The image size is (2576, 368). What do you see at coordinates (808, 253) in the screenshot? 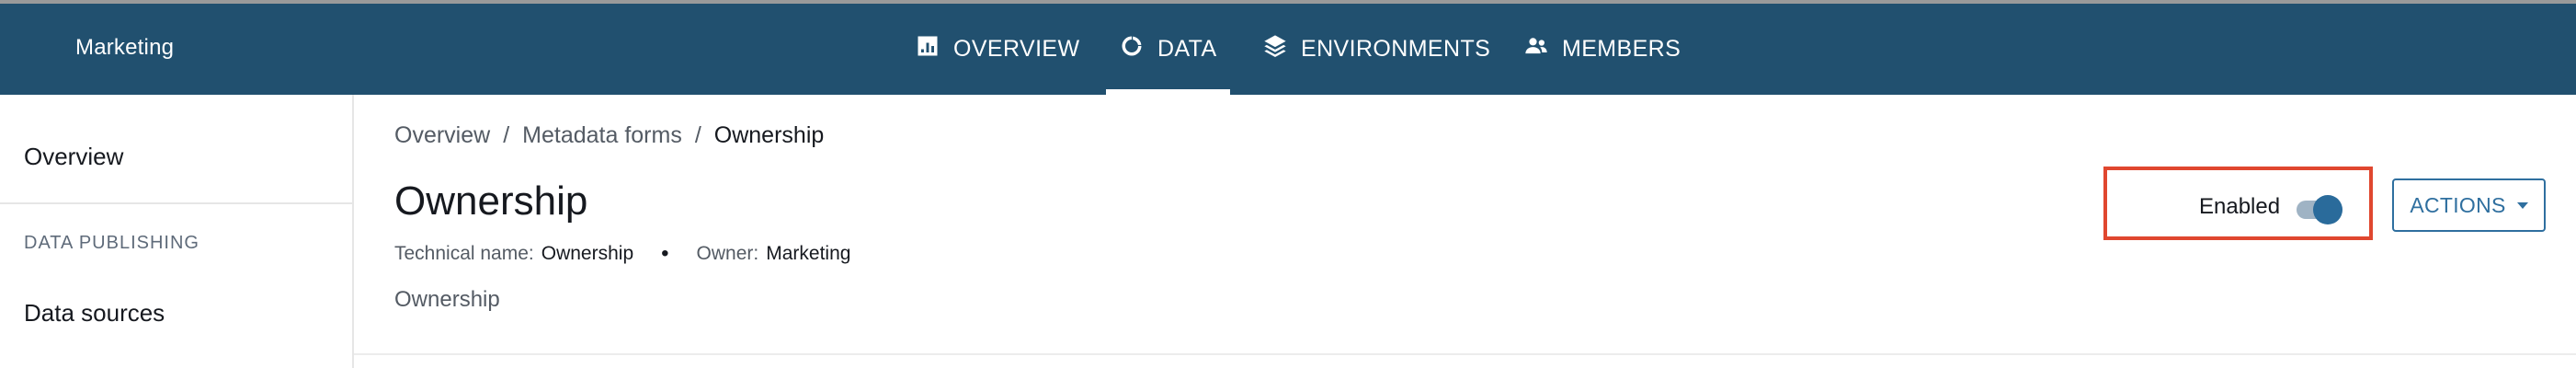
I see `owner-value: Marketing` at bounding box center [808, 253].